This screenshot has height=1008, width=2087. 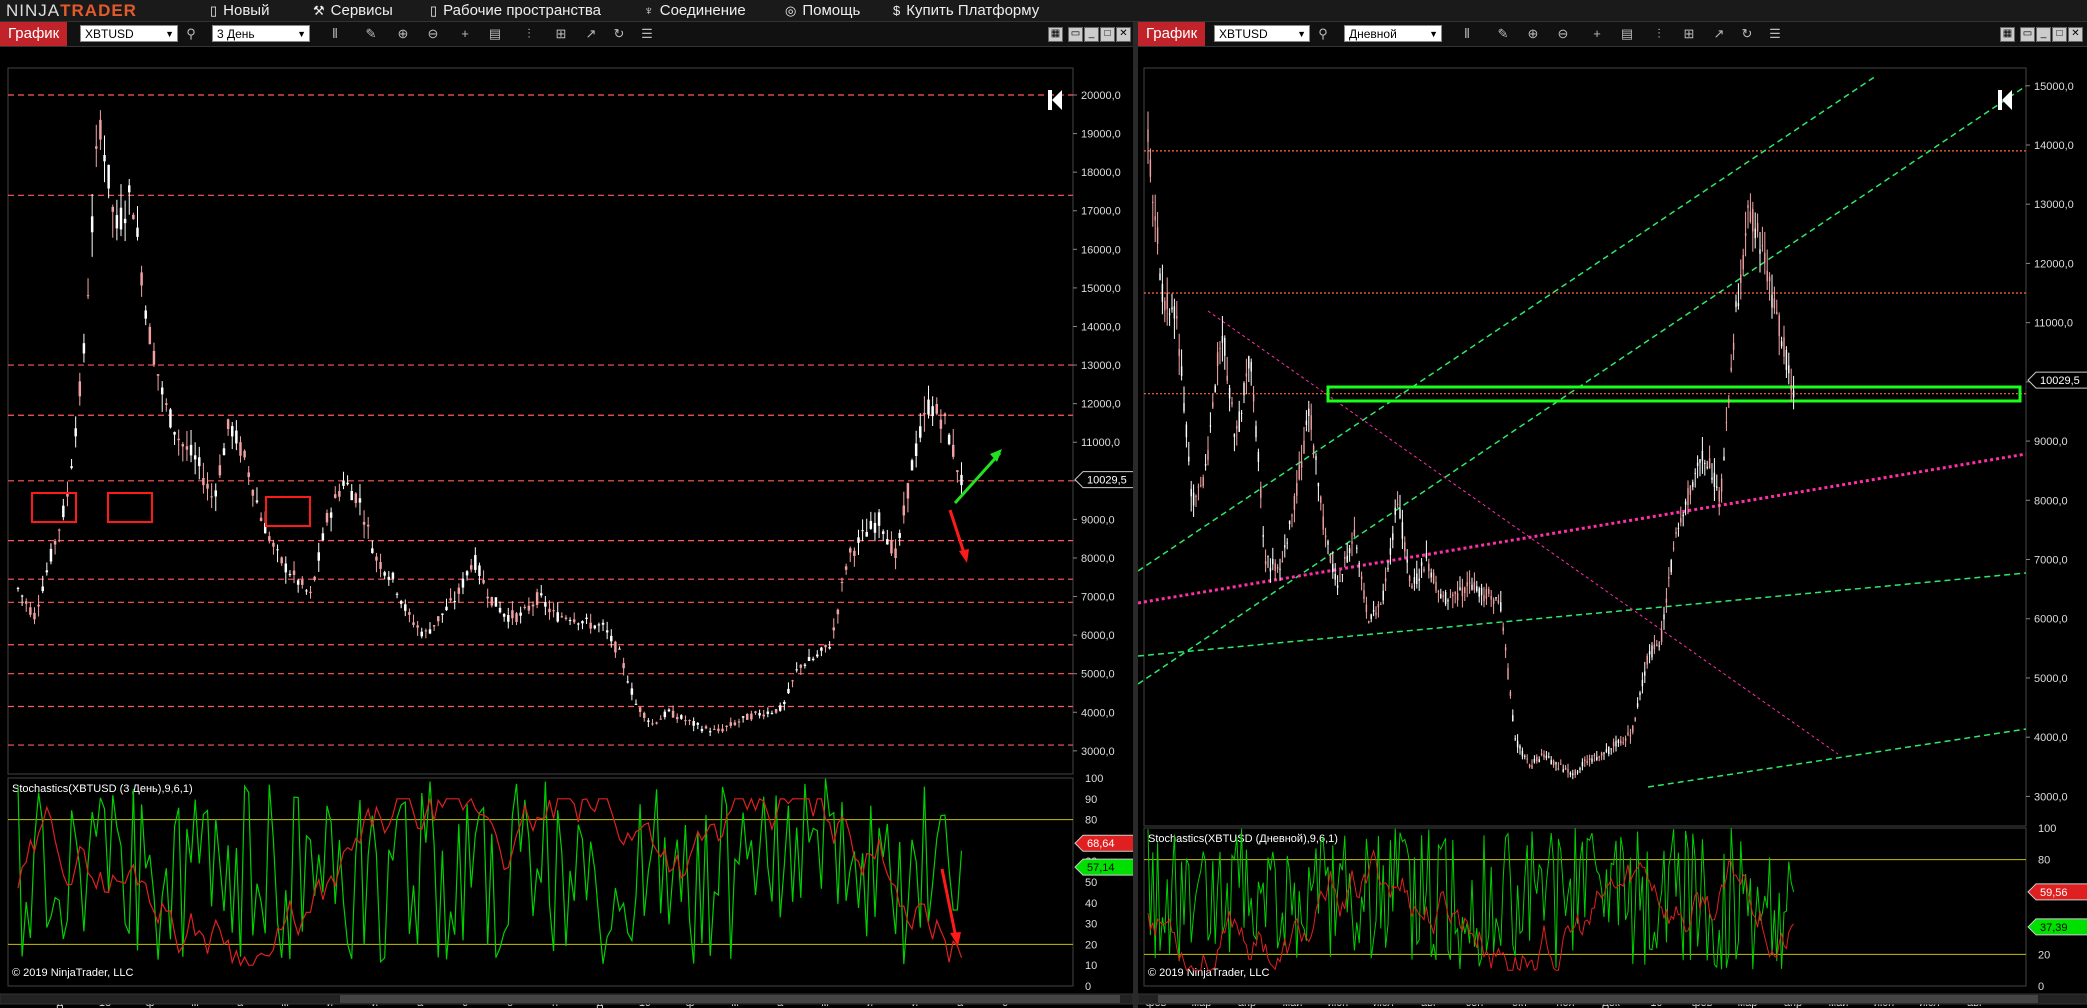 What do you see at coordinates (1172, 34) in the screenshot?
I see `chart-tab-right: График` at bounding box center [1172, 34].